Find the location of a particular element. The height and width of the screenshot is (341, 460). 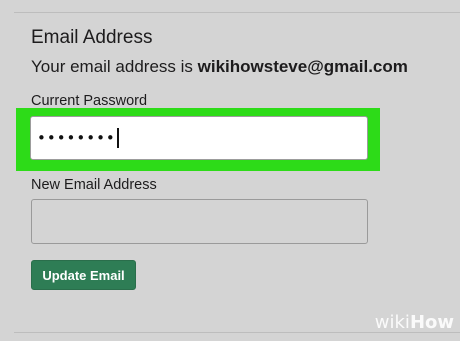

wikihow-watermark: wikiHow is located at coordinates (414, 322).